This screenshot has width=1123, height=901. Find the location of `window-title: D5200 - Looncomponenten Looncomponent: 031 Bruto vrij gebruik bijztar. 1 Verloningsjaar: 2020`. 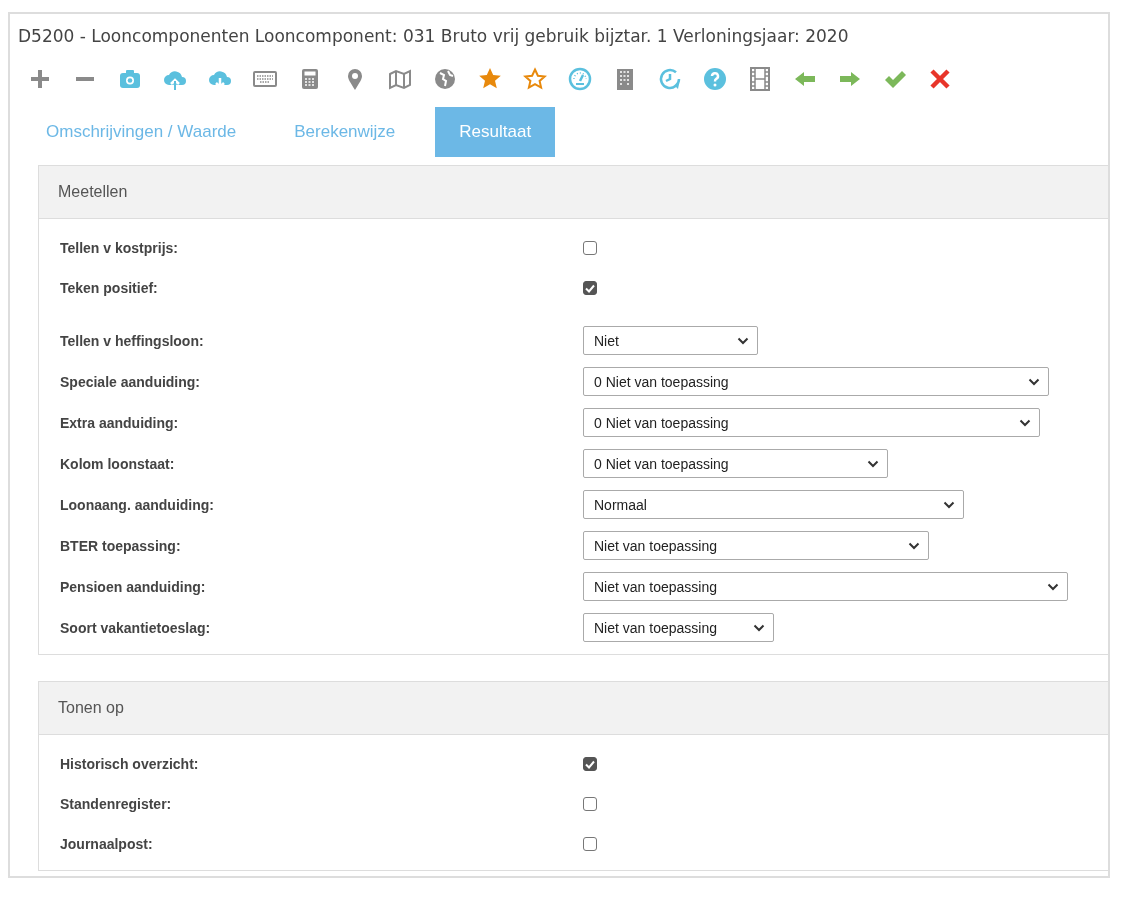

window-title: D5200 - Looncomponenten Looncomponent: 031 Bruto vrij gebruik bijztar. 1 Verloningsjaar: 2020 is located at coordinates (433, 36).